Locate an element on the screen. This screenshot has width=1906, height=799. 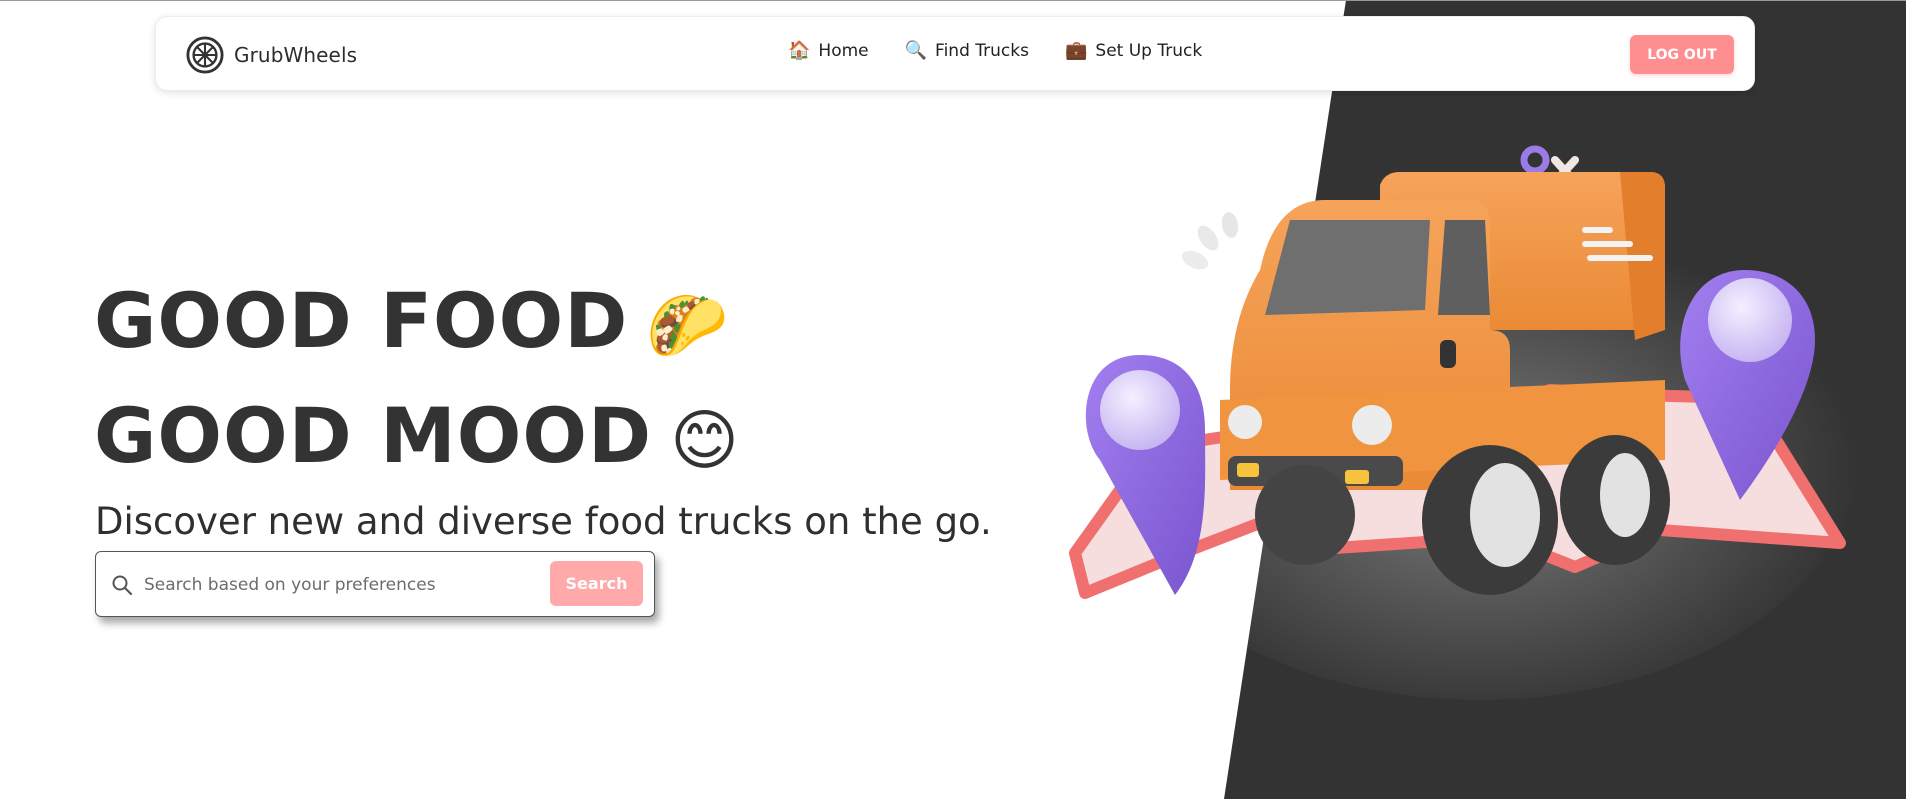
briefcase-icon: 💼 is located at coordinates (1076, 50).